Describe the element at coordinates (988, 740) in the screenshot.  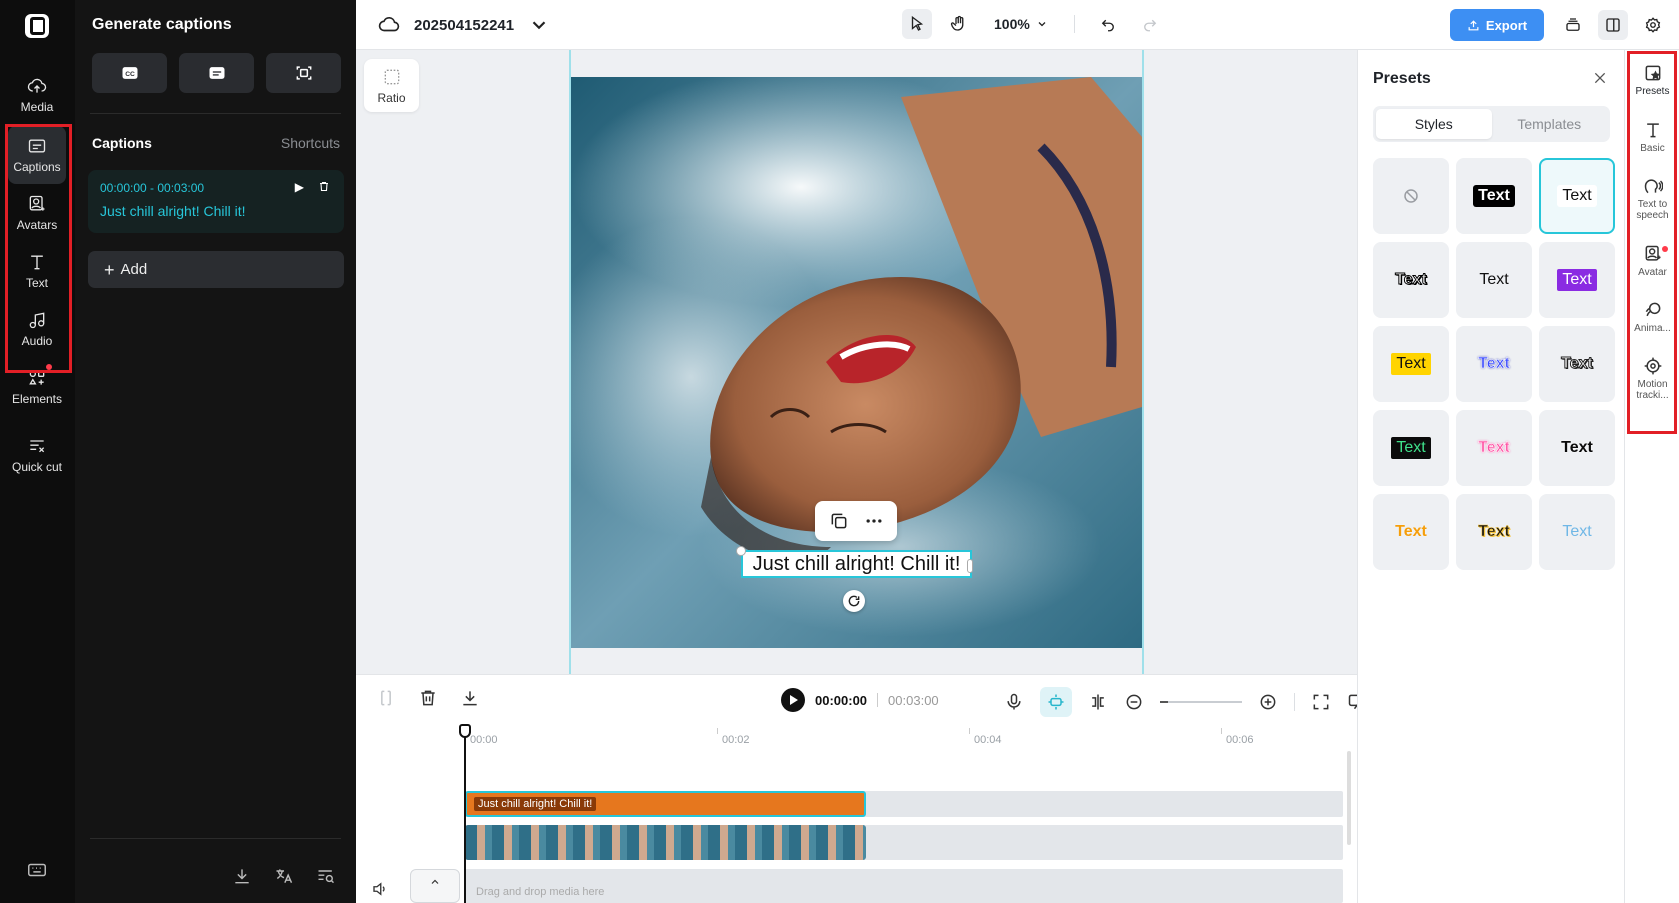
I see `ruler-label: 00:04` at that location.